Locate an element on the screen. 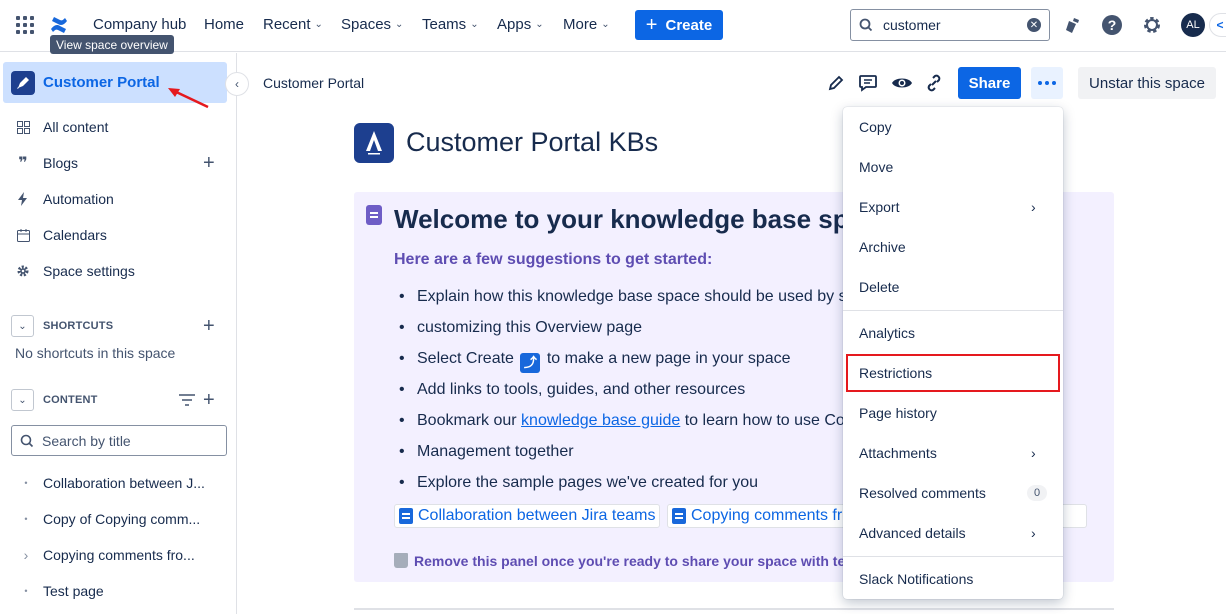 The height and width of the screenshot is (614, 1226). menu-item-page-history: Page history is located at coordinates (953, 413).